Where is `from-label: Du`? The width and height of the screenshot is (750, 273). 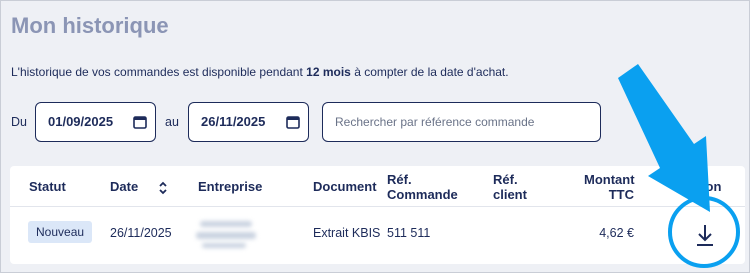
from-label: Du is located at coordinates (19, 122).